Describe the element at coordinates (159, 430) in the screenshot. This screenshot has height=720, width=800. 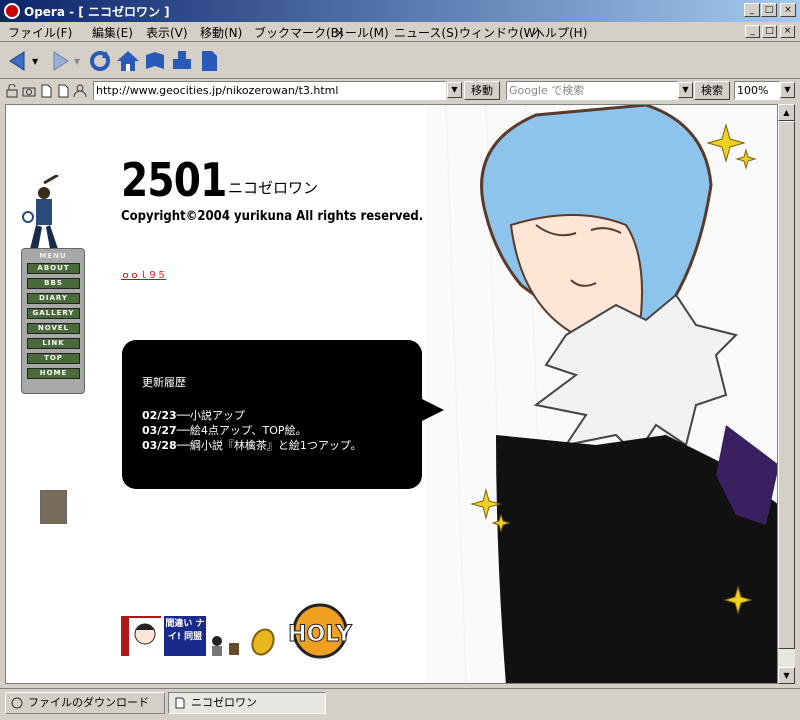
I see `history-date: 03/27` at that location.